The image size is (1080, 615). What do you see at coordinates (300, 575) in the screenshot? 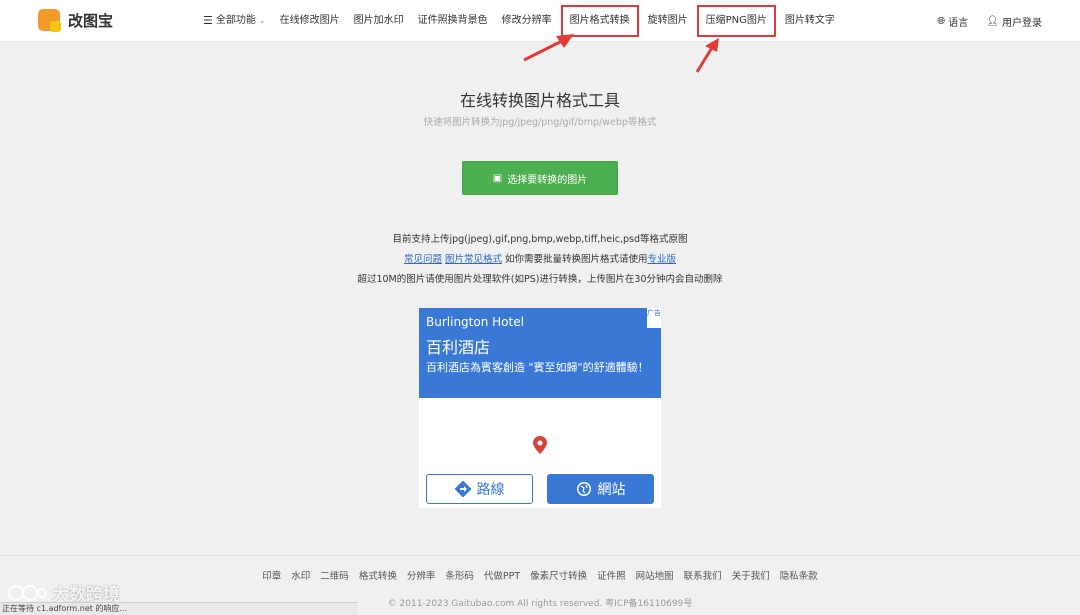
I see `footer-link: 水印` at bounding box center [300, 575].